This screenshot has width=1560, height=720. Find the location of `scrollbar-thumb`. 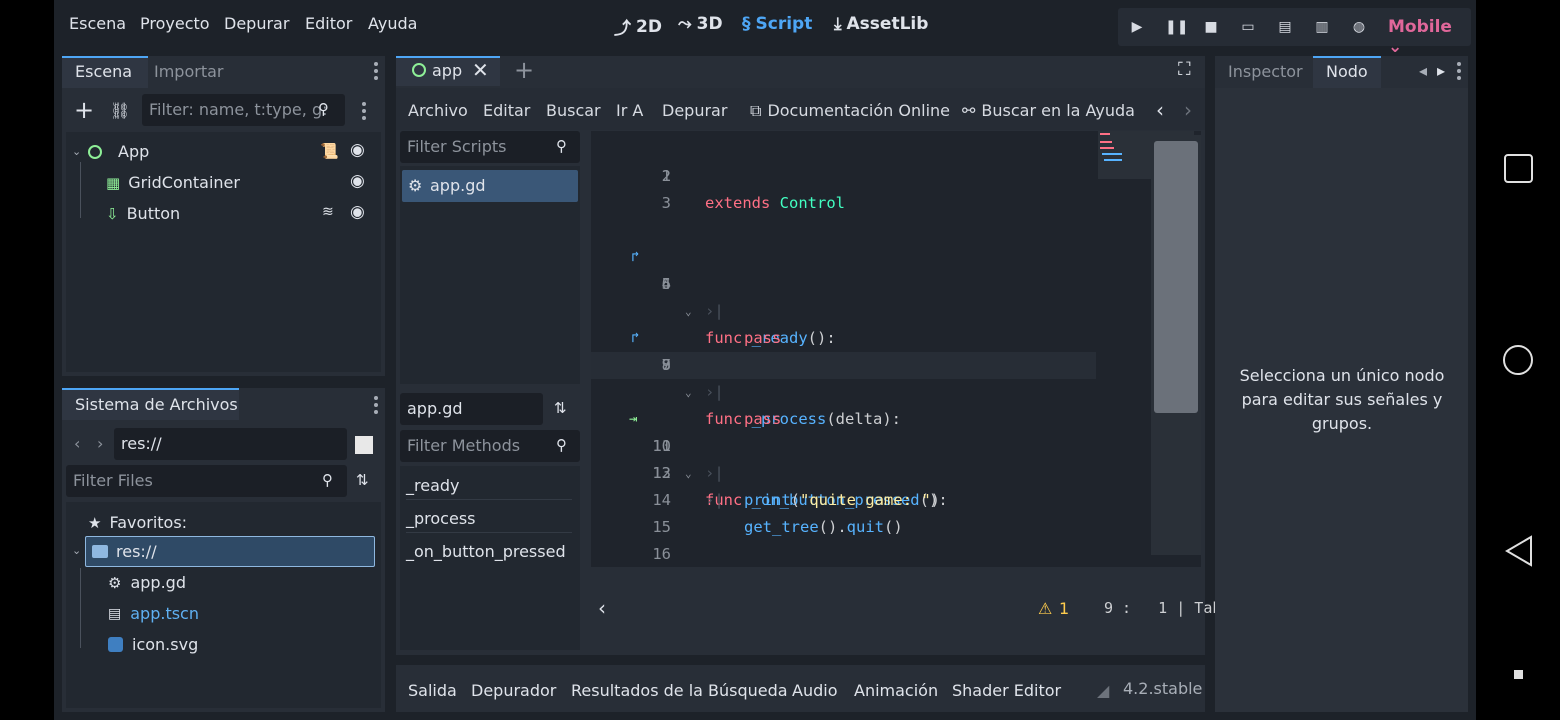

scrollbar-thumb is located at coordinates (1176, 277).